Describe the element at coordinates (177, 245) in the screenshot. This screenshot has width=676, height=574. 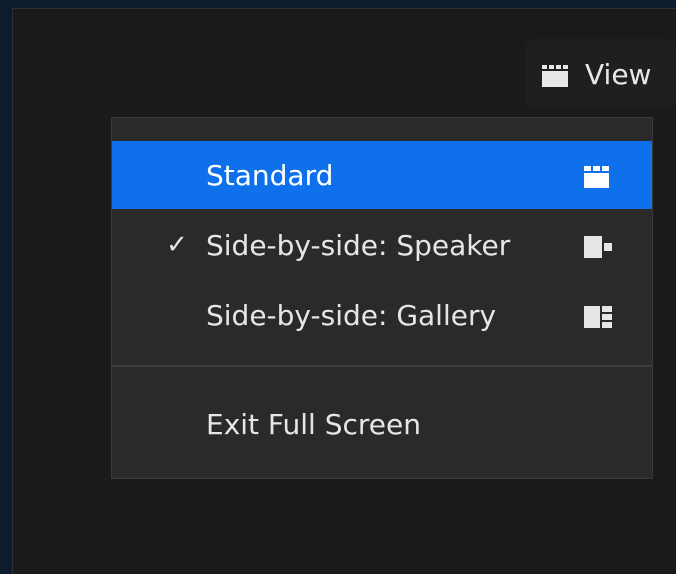
I see `checkmark-icon: ✓` at that location.